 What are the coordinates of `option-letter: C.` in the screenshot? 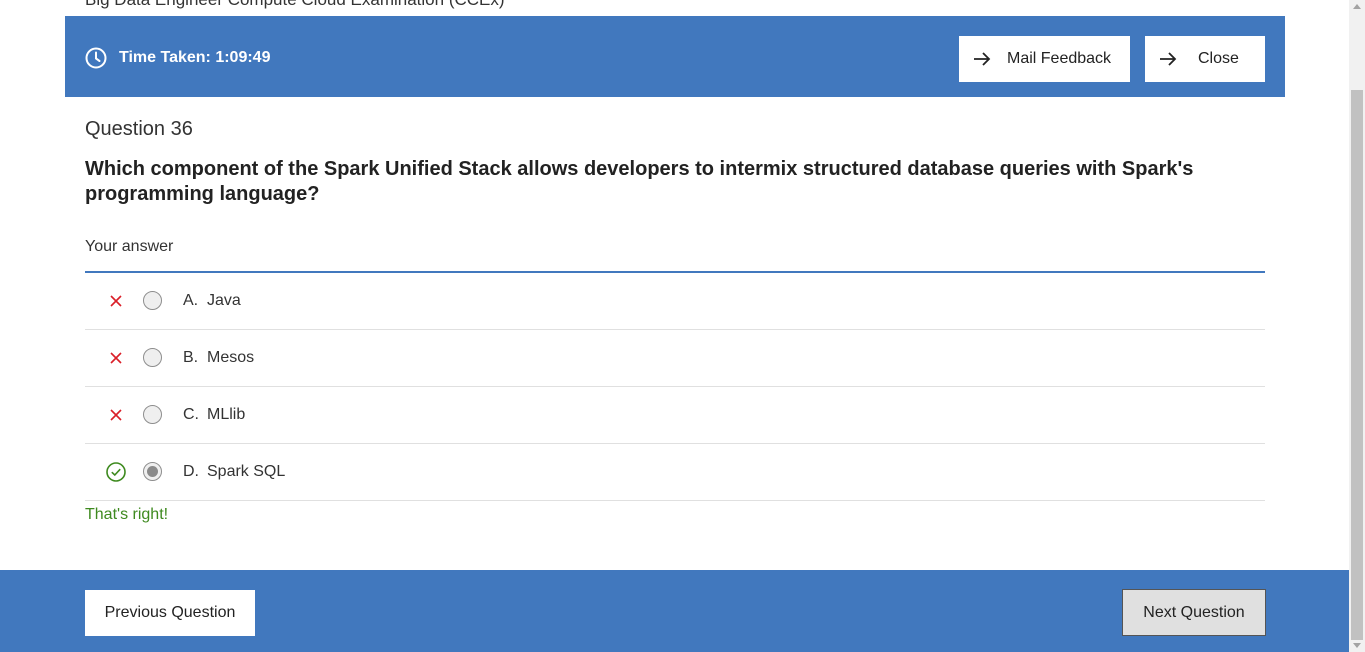 It's located at (191, 414).